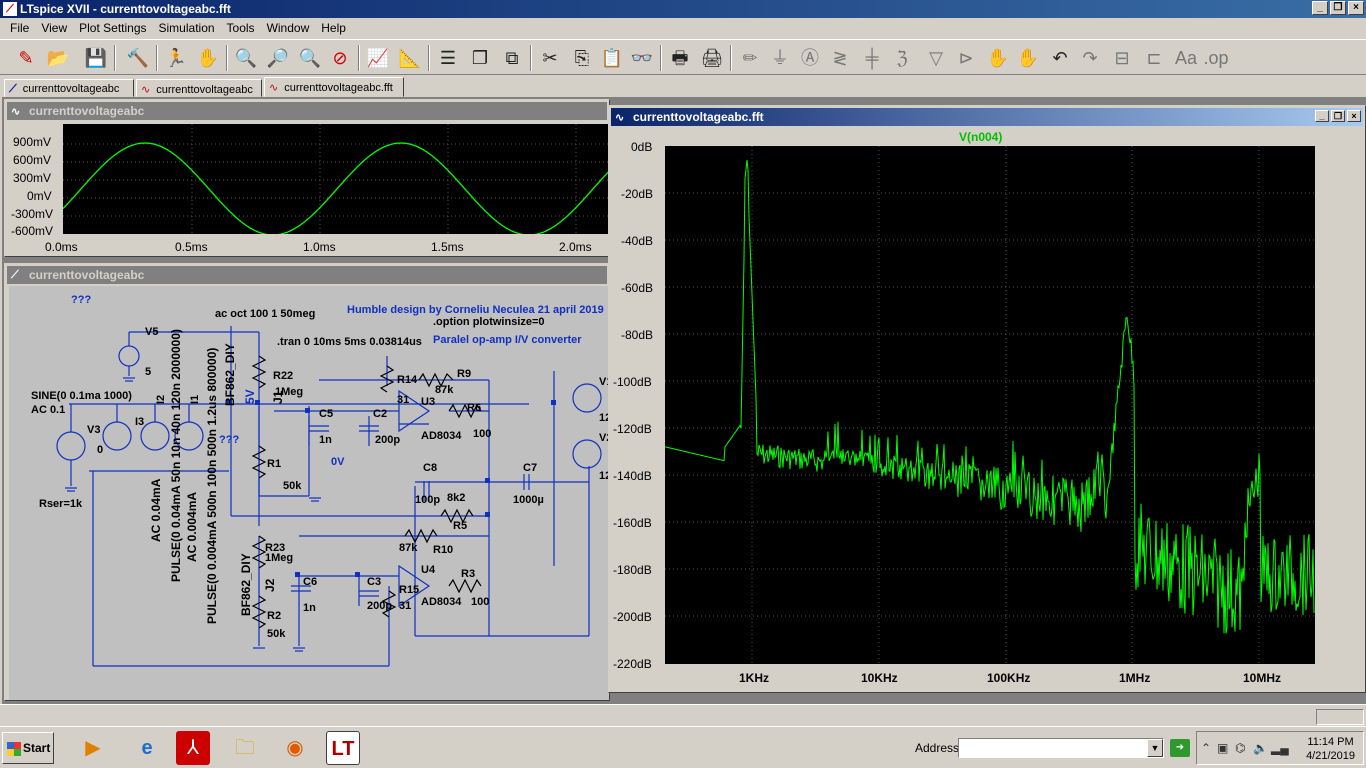 The width and height of the screenshot is (1366, 768). Describe the element at coordinates (374, 582) in the screenshot. I see `c3-label: C3` at that location.